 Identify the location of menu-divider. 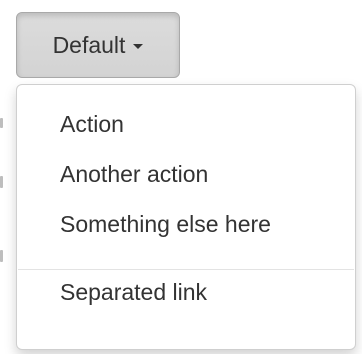
(186, 269).